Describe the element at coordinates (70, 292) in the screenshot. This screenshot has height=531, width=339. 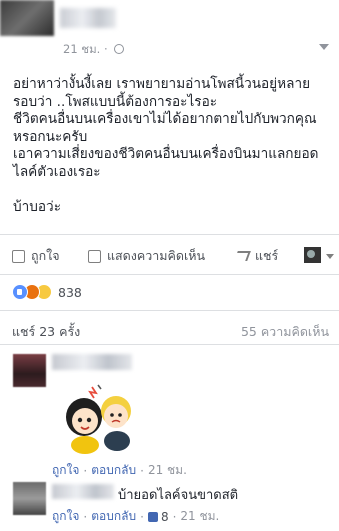
I see `reaction-count: 838` at that location.